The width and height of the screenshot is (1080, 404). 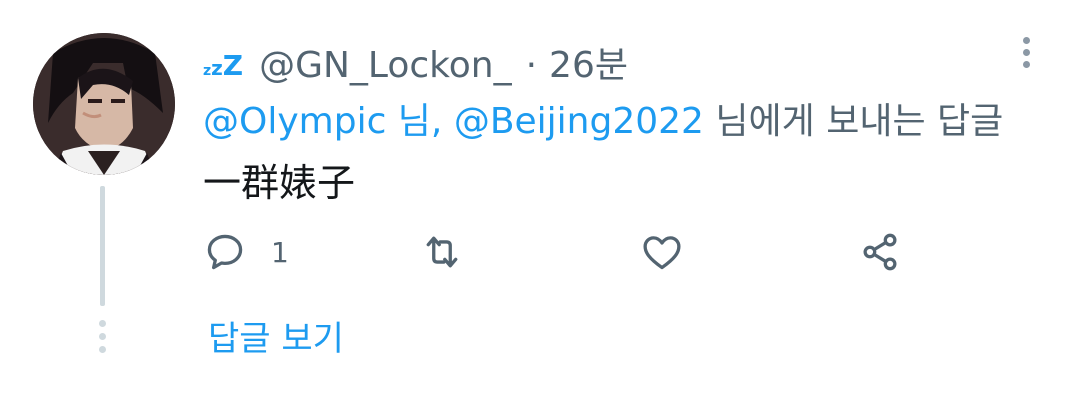 What do you see at coordinates (385, 65) in the screenshot?
I see `user-handle: @GN_Lockon_` at bounding box center [385, 65].